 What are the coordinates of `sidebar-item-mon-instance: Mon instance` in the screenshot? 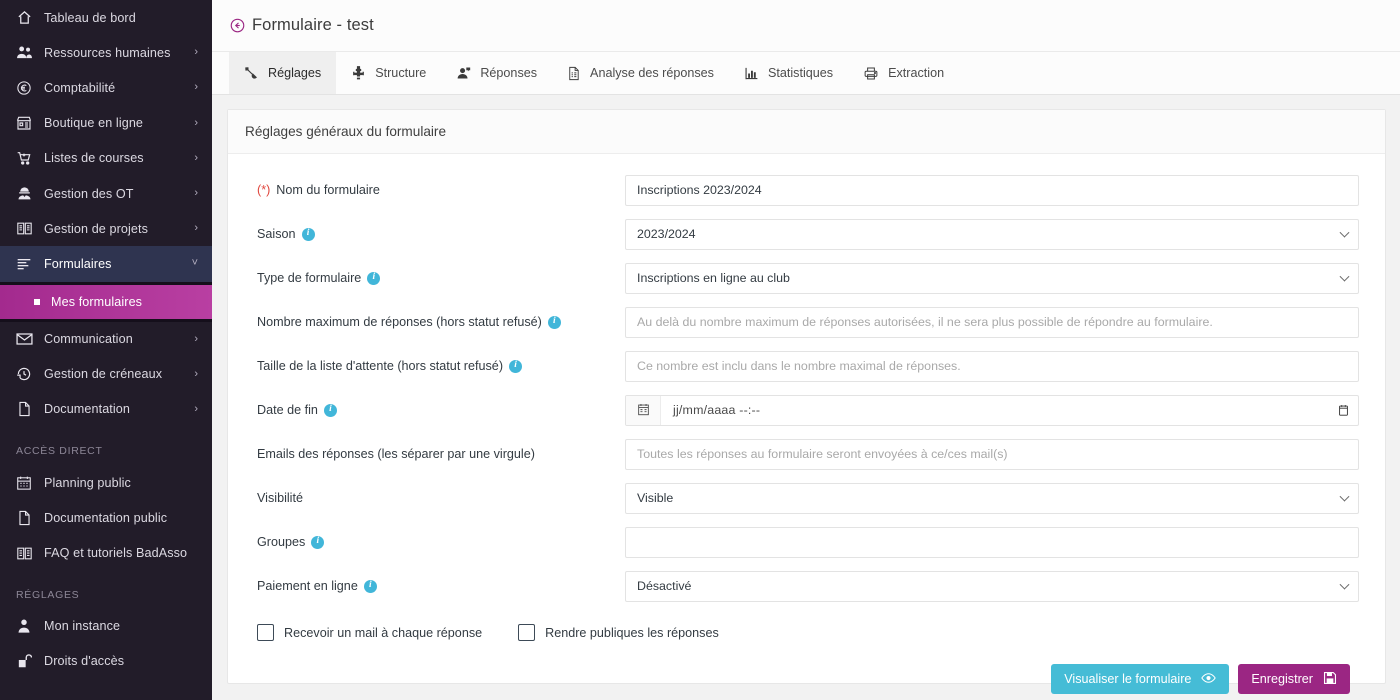 It's located at (106, 626).